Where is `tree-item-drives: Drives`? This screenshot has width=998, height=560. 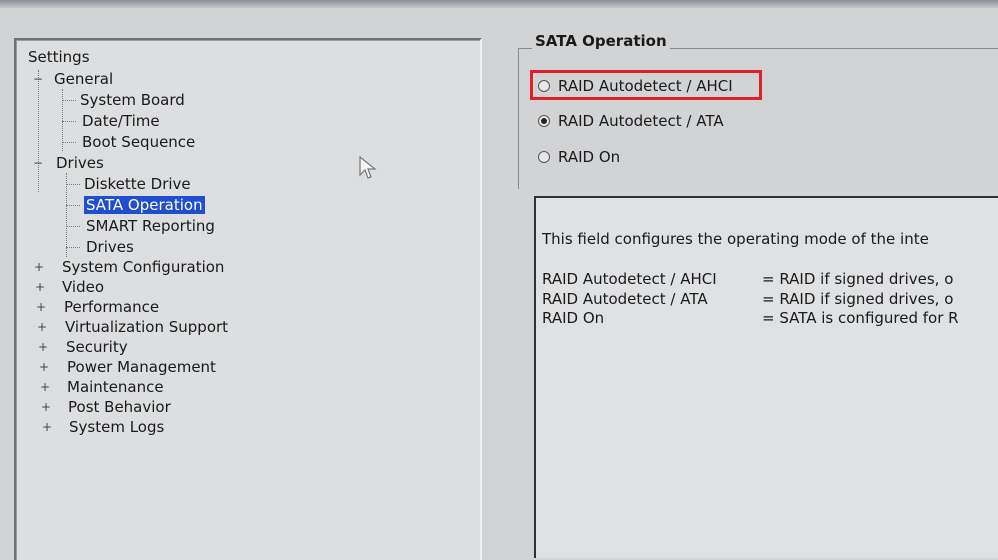 tree-item-drives: Drives is located at coordinates (110, 247).